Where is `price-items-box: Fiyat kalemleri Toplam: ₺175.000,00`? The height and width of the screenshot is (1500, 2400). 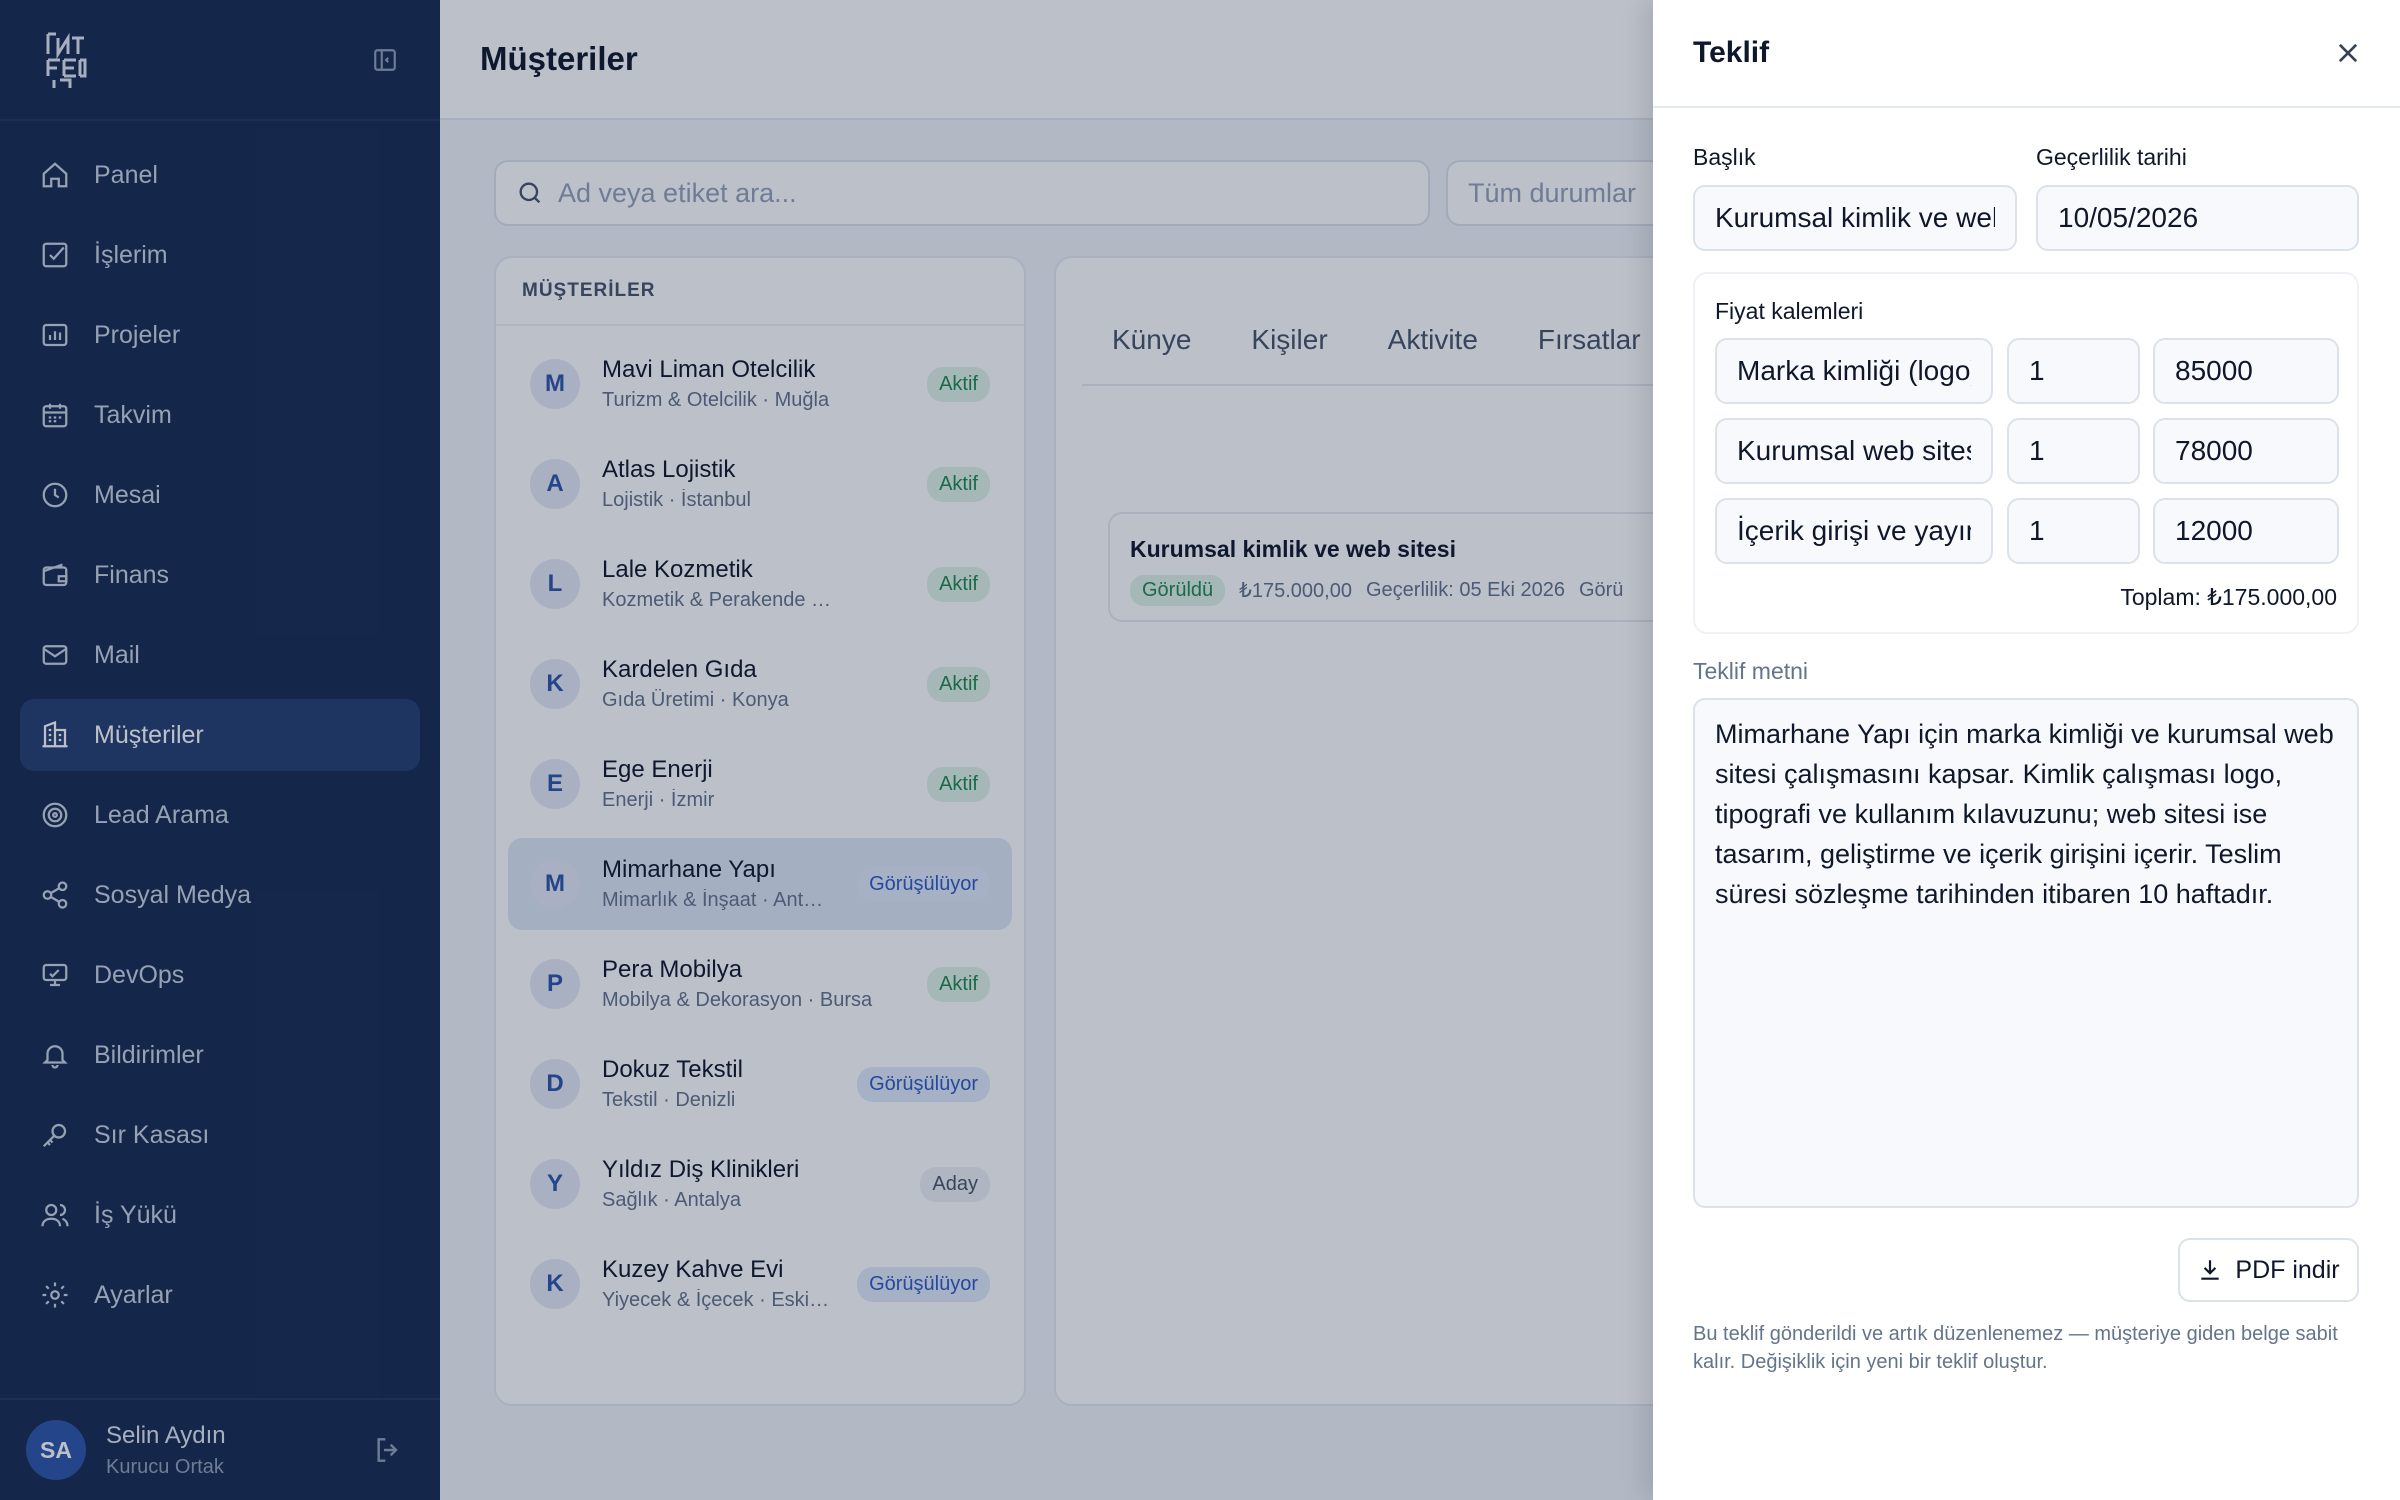
price-items-box: Fiyat kalemleri Toplam: ₺175.000,00 is located at coordinates (2026, 453).